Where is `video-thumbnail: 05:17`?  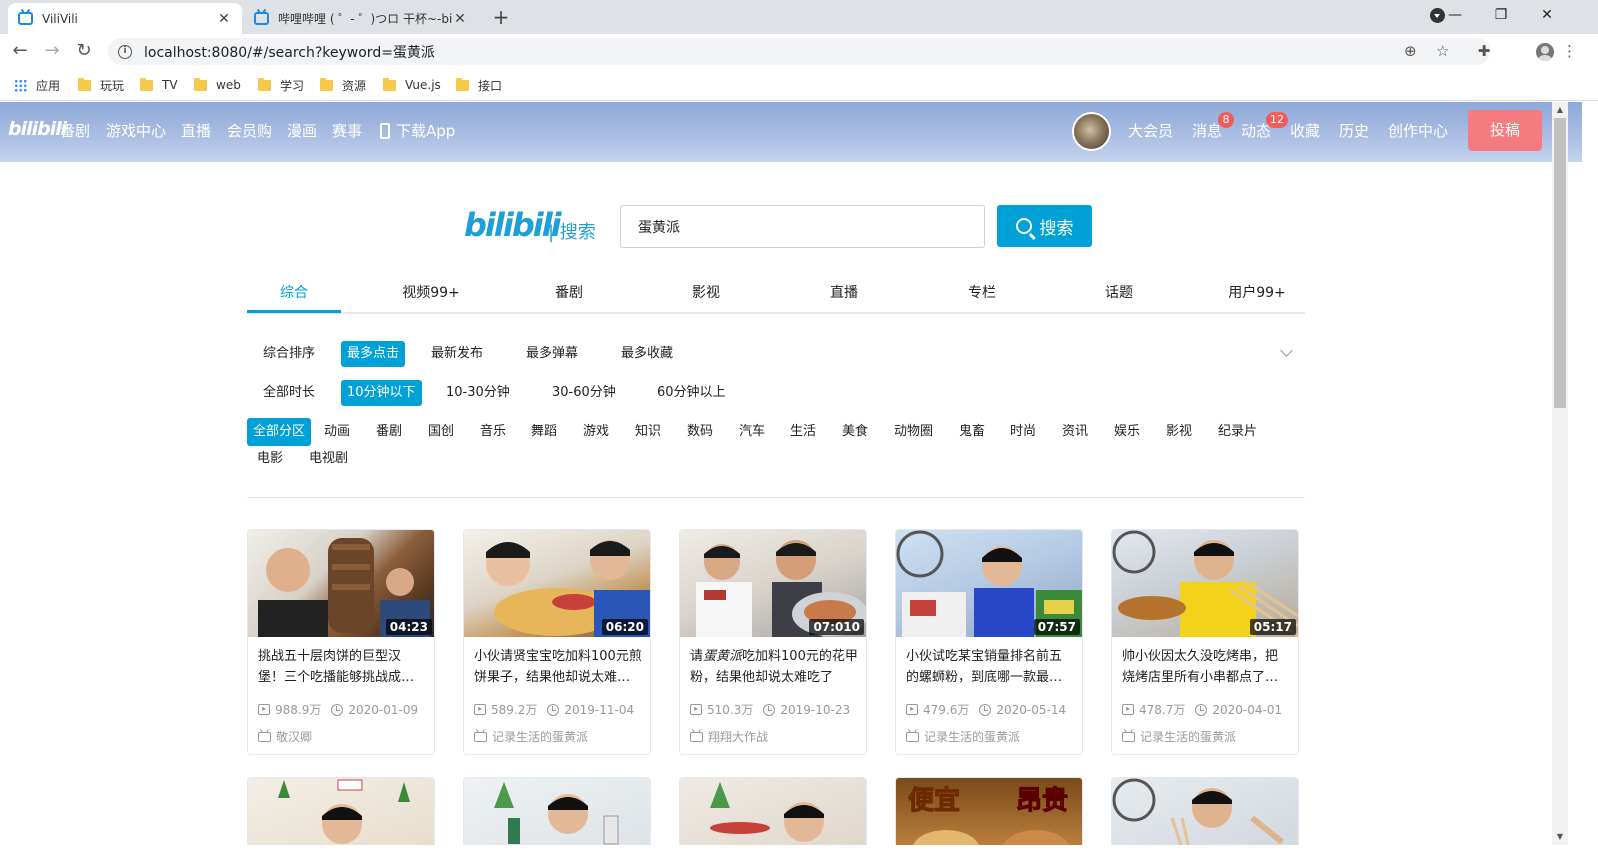
video-thumbnail: 05:17 is located at coordinates (1205, 583).